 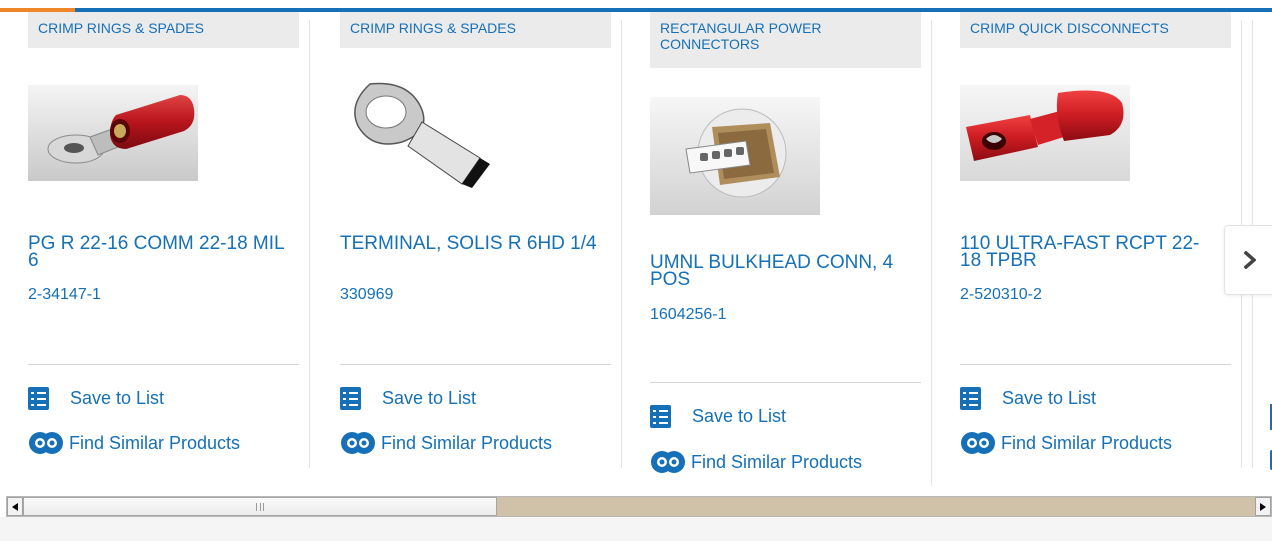 What do you see at coordinates (636, 529) in the screenshot?
I see `page-footer-area` at bounding box center [636, 529].